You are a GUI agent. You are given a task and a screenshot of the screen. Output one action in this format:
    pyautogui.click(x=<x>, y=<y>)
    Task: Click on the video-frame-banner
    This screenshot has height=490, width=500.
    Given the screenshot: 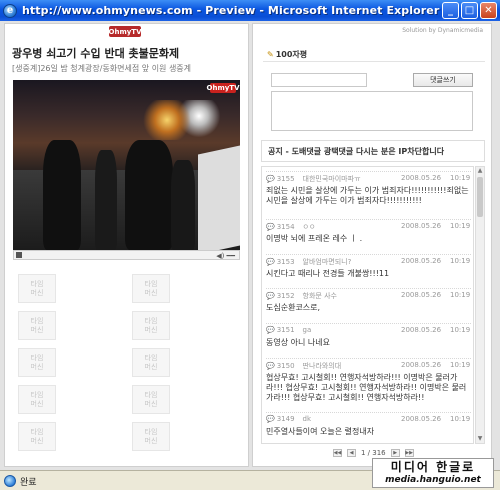 What is the action you would take?
    pyautogui.click(x=219, y=197)
    